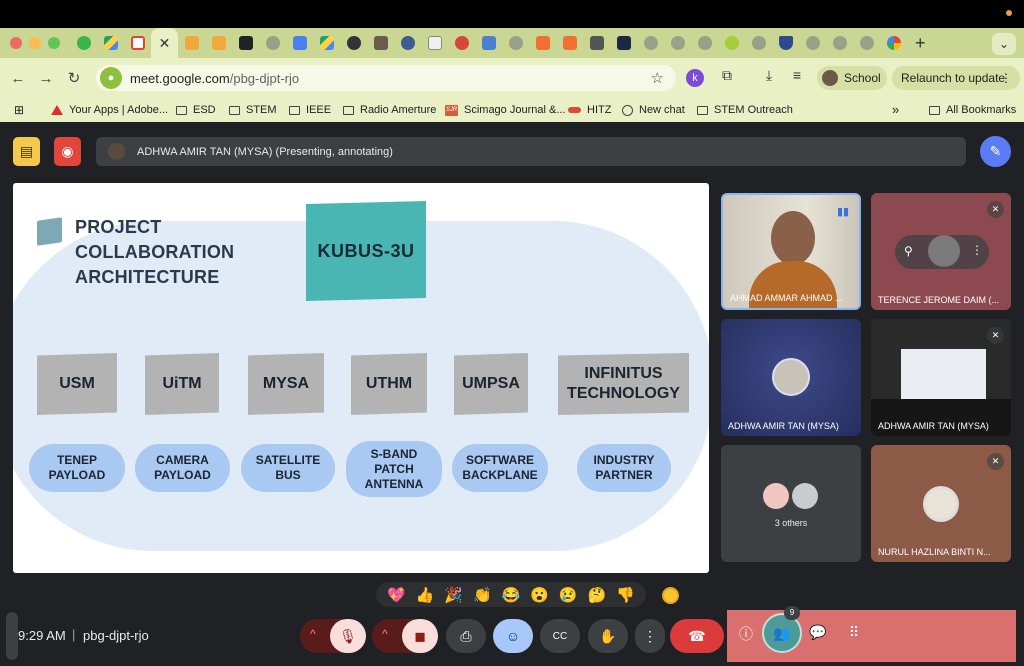 The height and width of the screenshot is (666, 1024). What do you see at coordinates (466, 636) in the screenshot?
I see `present-button: ⎙` at bounding box center [466, 636].